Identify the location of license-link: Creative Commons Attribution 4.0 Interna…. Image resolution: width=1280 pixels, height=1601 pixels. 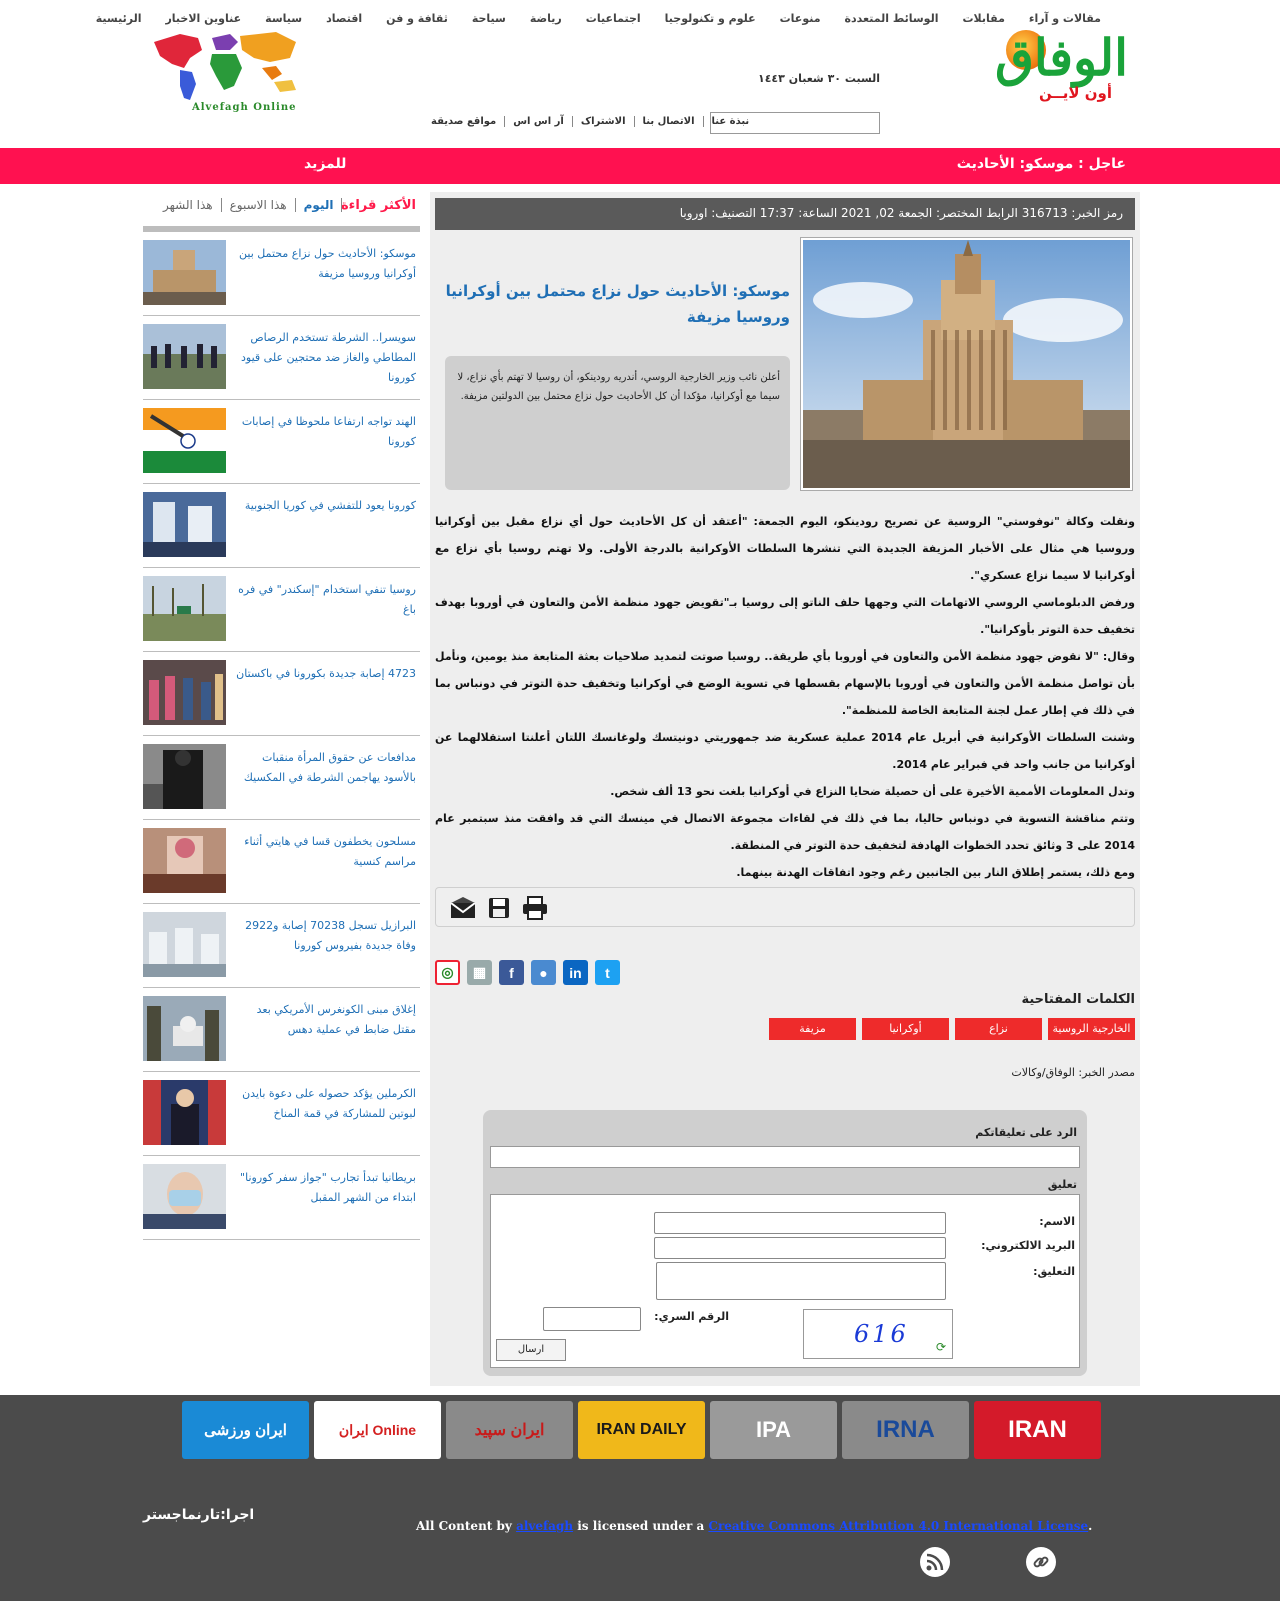
(898, 1526).